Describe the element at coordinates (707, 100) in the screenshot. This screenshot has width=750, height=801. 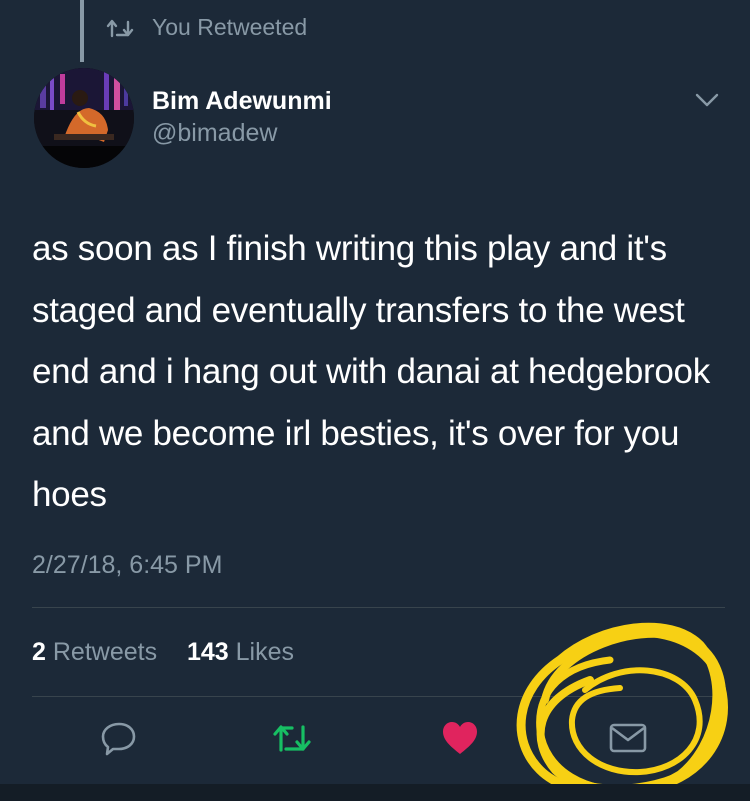
I see `chevron-down-icon` at that location.